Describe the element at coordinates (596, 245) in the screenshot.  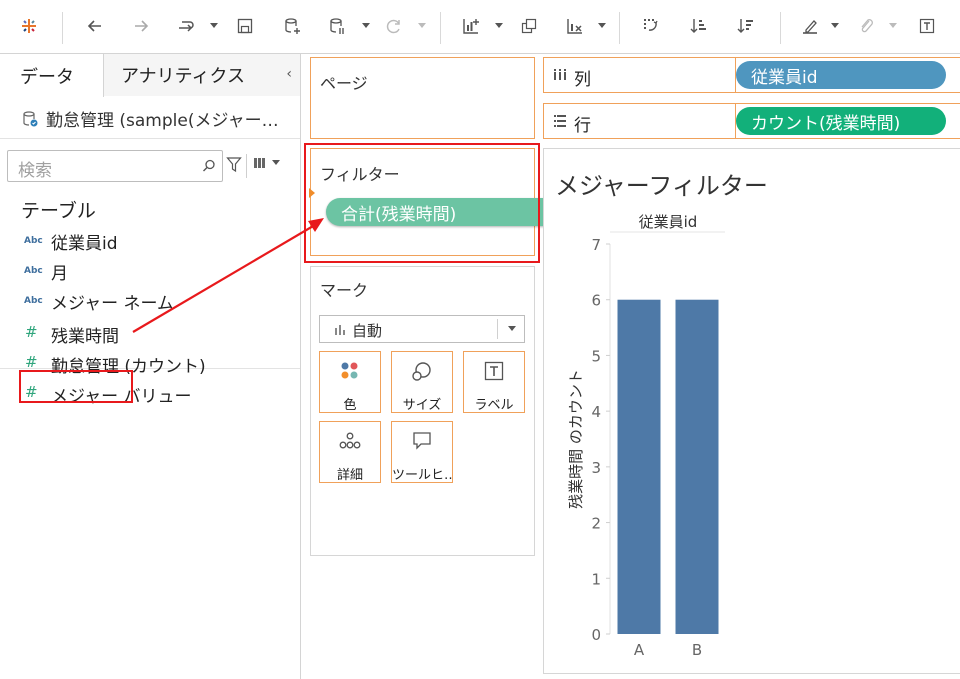
I see `y-tick-label: 7` at that location.